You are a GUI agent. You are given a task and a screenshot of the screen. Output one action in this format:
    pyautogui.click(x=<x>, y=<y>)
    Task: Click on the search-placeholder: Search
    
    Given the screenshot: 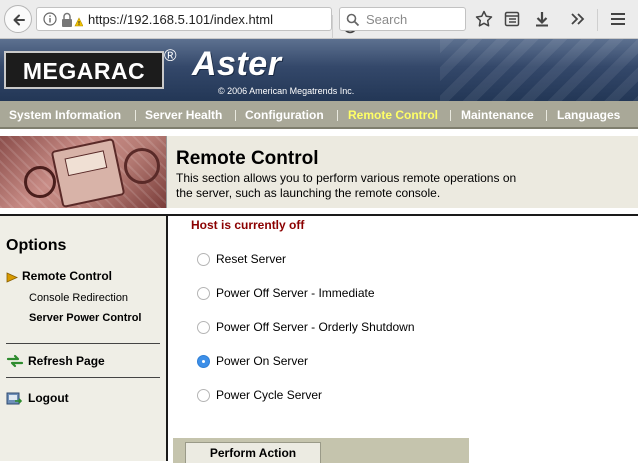 What is the action you would take?
    pyautogui.click(x=387, y=19)
    